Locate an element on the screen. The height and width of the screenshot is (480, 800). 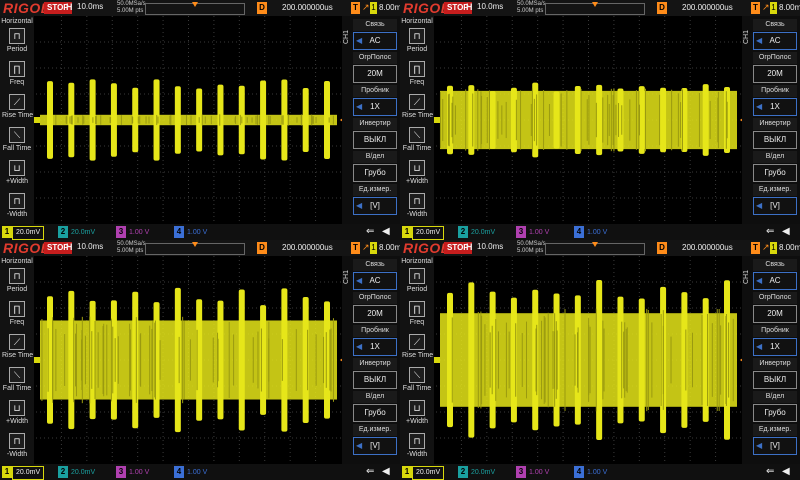
menu-value: ◀ 1X is located at coordinates (375, 107).